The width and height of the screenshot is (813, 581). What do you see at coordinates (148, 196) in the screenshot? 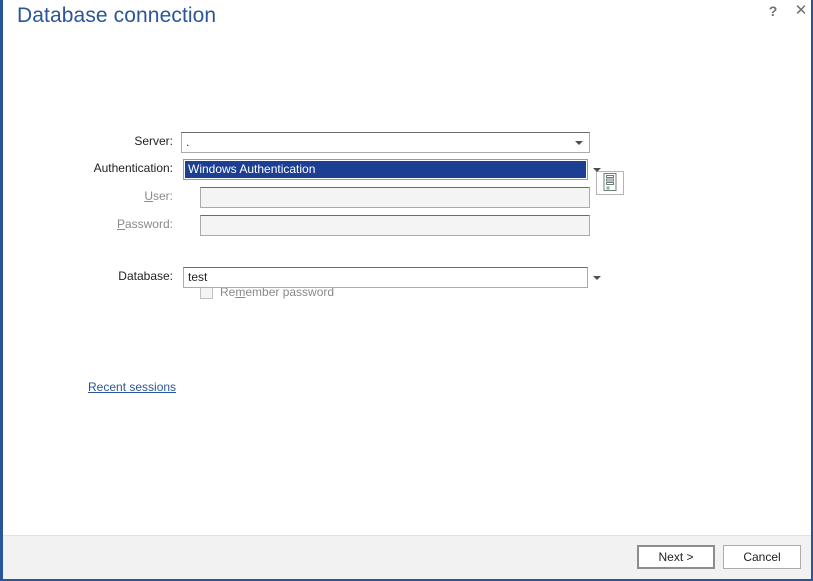
I see `user-label-accesskey: U` at bounding box center [148, 196].